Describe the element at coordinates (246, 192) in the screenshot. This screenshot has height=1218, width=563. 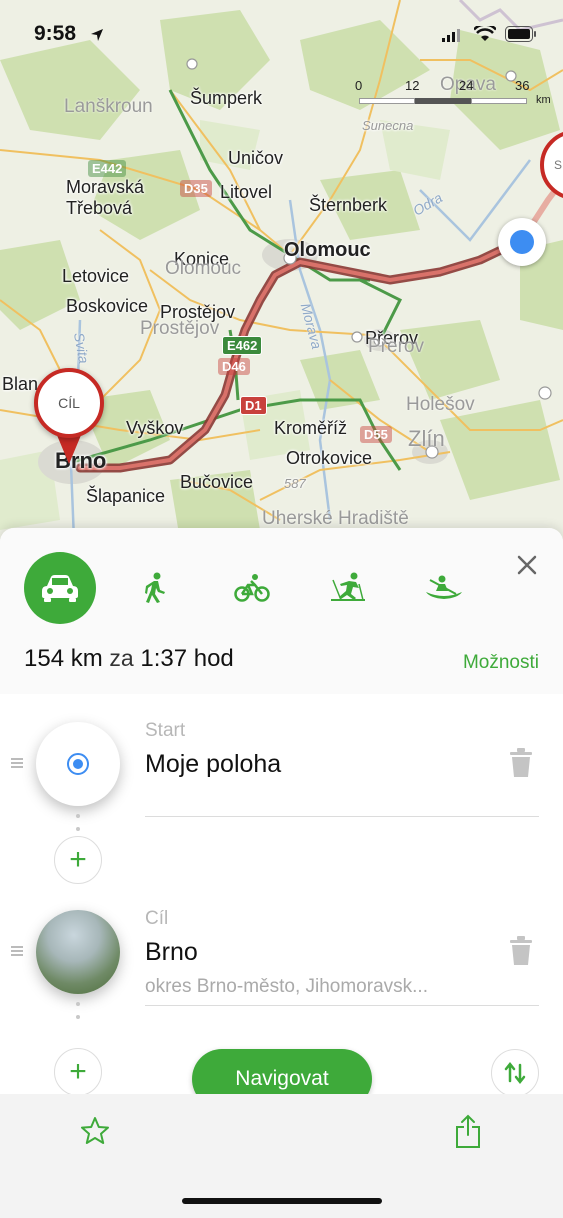
I see `place-label: Litovel` at that location.